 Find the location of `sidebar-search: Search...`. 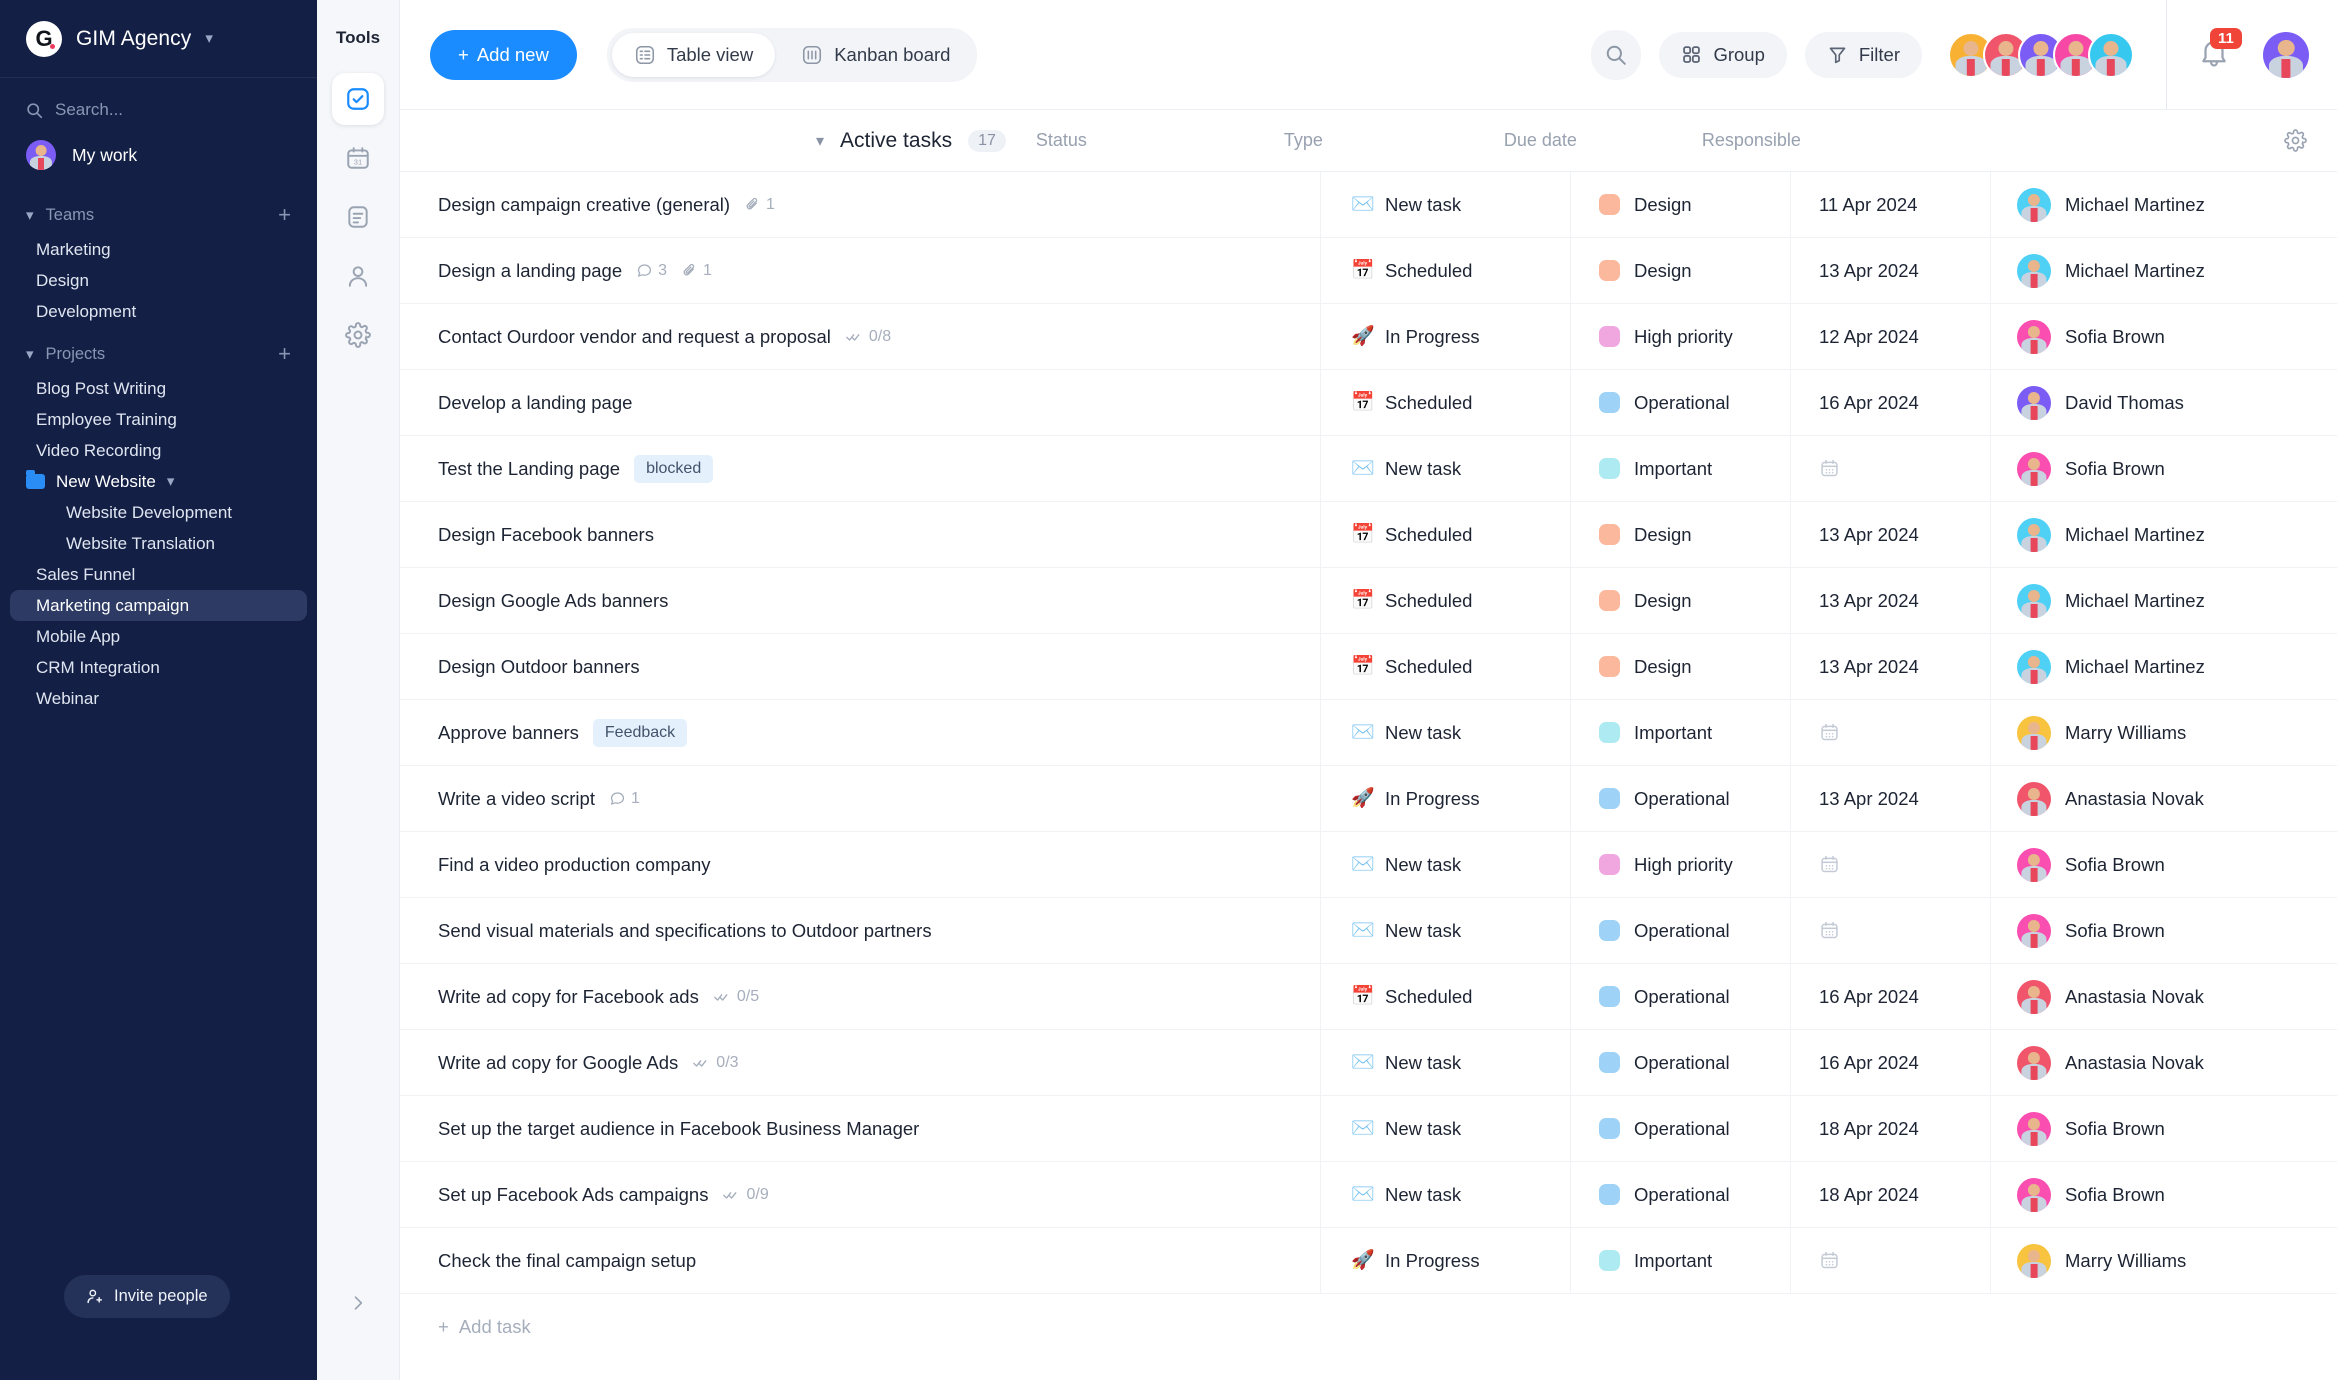

sidebar-search: Search... is located at coordinates (158, 104).